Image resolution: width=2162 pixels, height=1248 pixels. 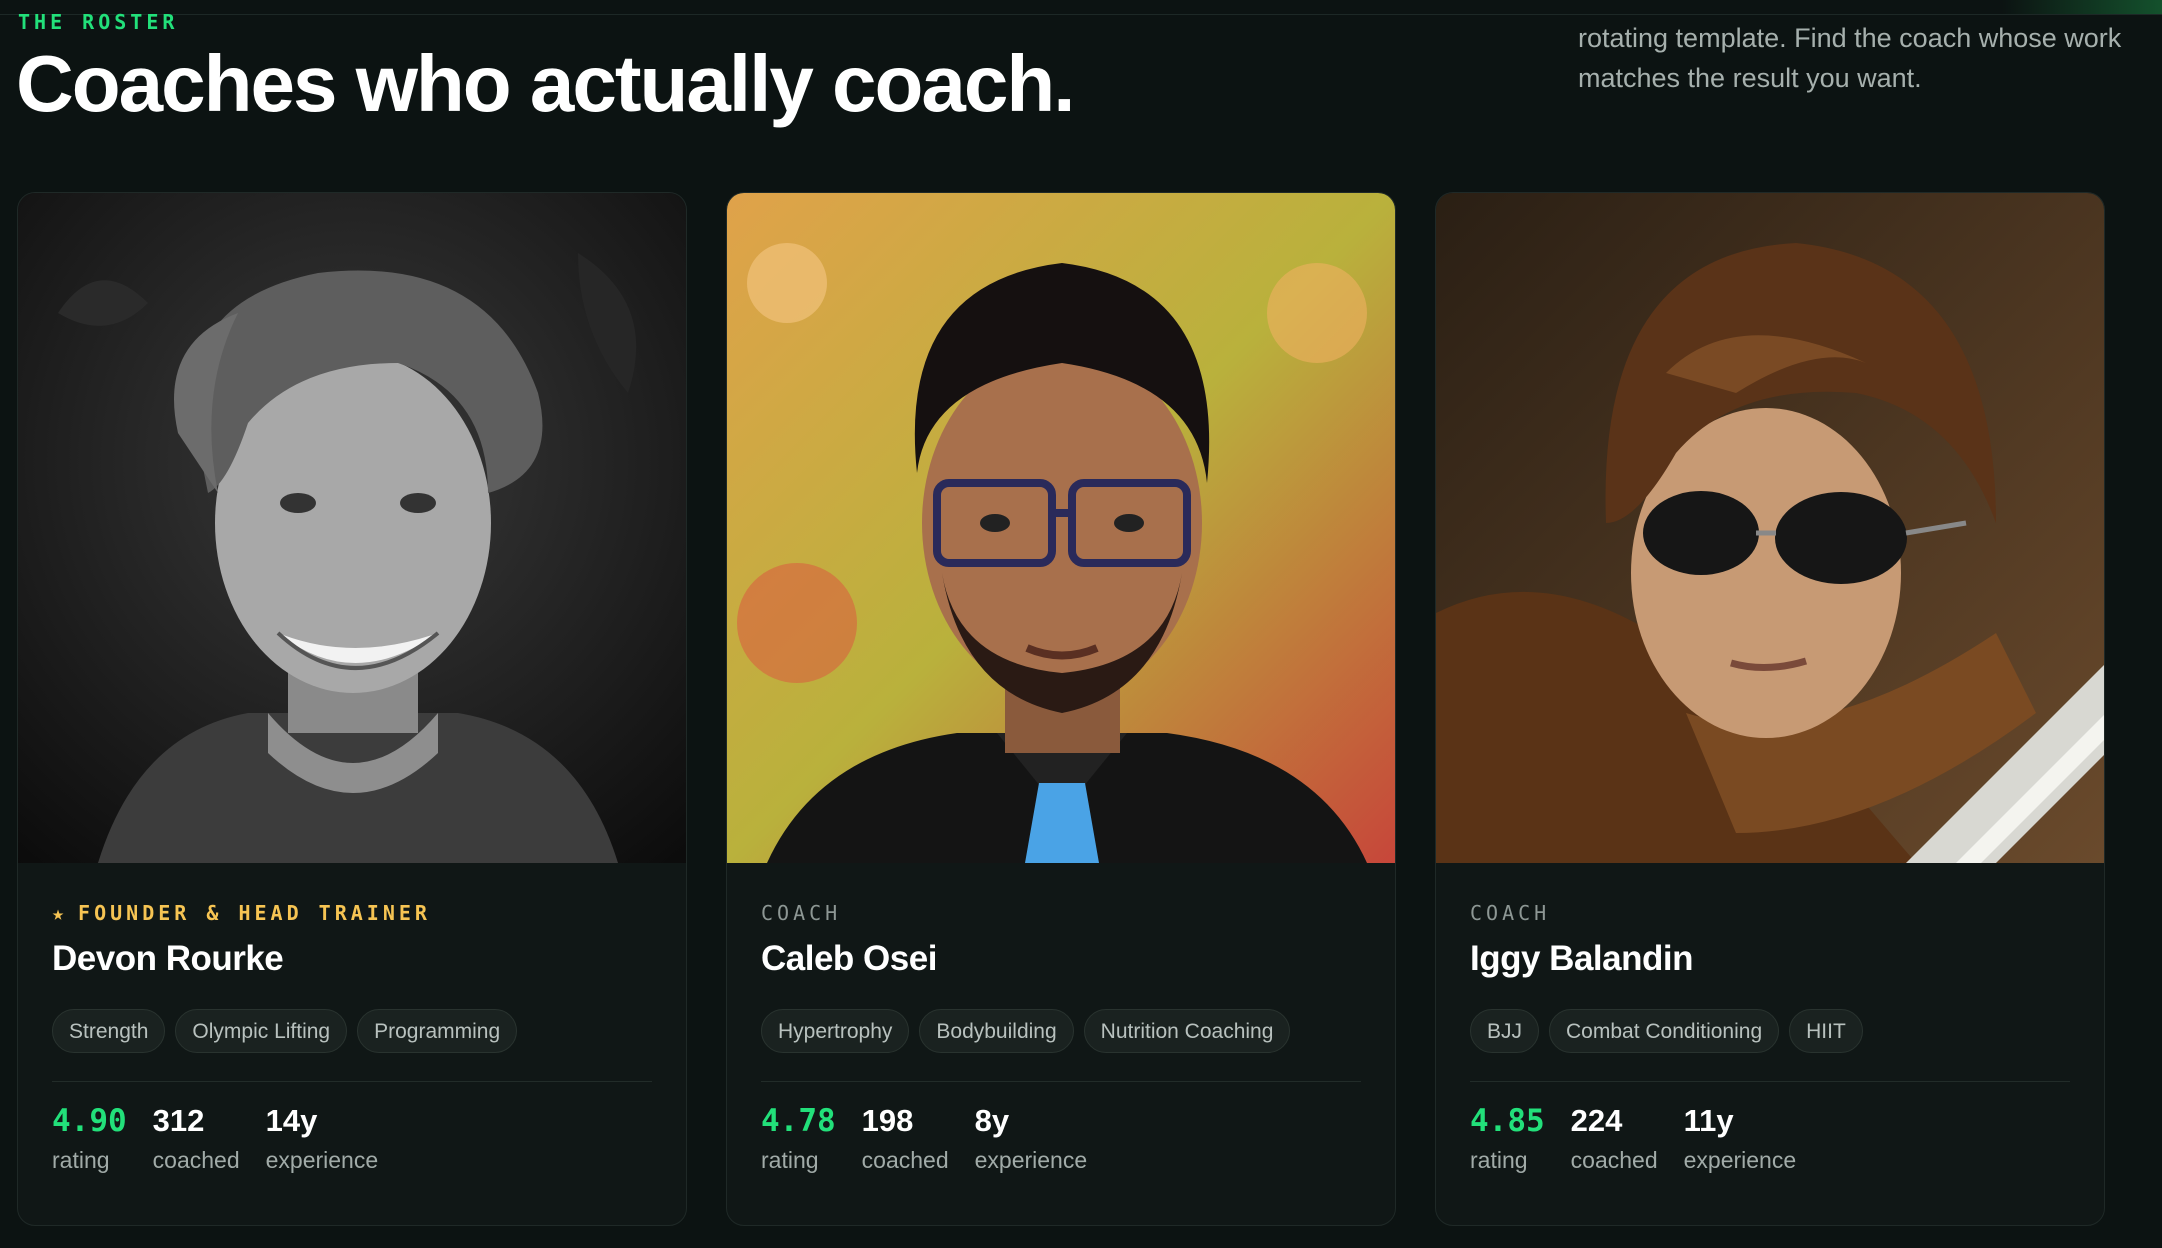 I want to click on specialty-tag: BJJ, so click(x=1505, y=1031).